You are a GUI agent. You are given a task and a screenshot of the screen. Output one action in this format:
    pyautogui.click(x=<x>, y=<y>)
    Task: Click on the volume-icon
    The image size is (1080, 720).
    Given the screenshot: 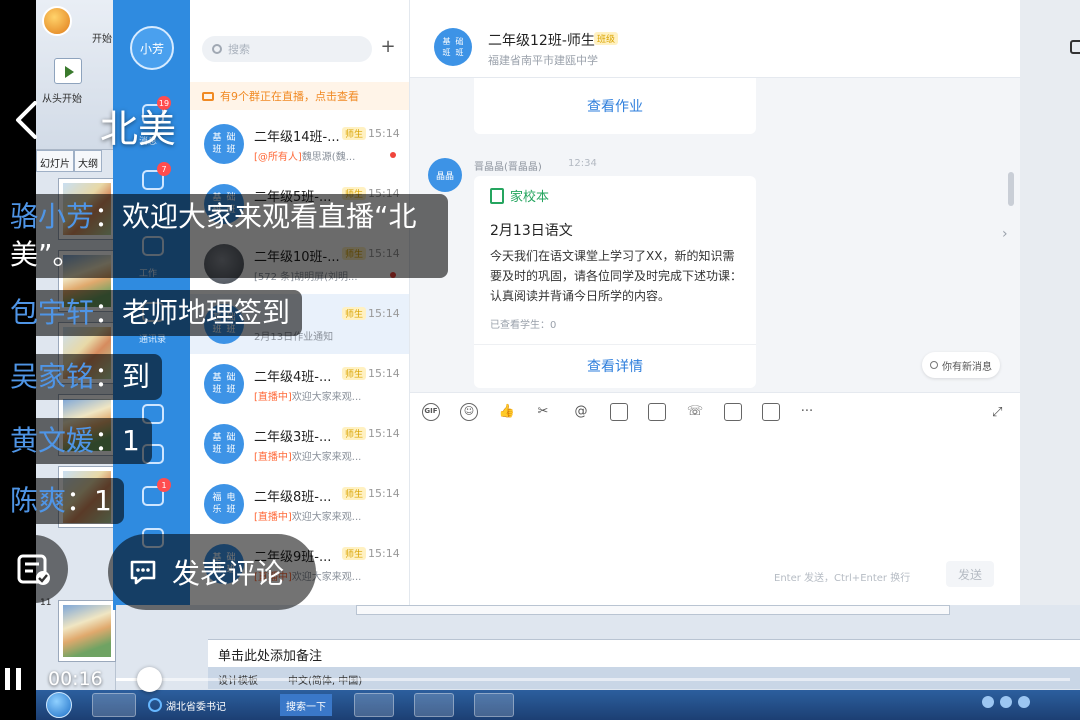 What is the action you would take?
    pyautogui.click(x=1024, y=702)
    